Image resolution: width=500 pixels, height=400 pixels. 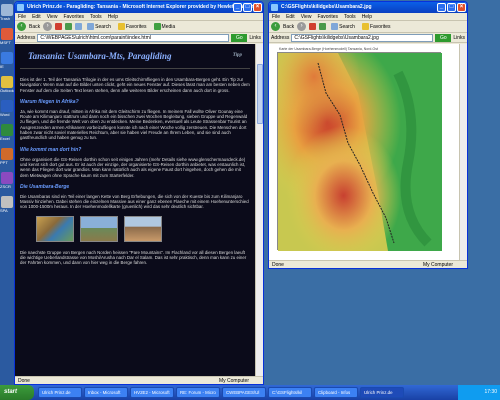 What do you see at coordinates (6, 156) in the screenshot?
I see `ppt-icon: PPT` at bounding box center [6, 156].